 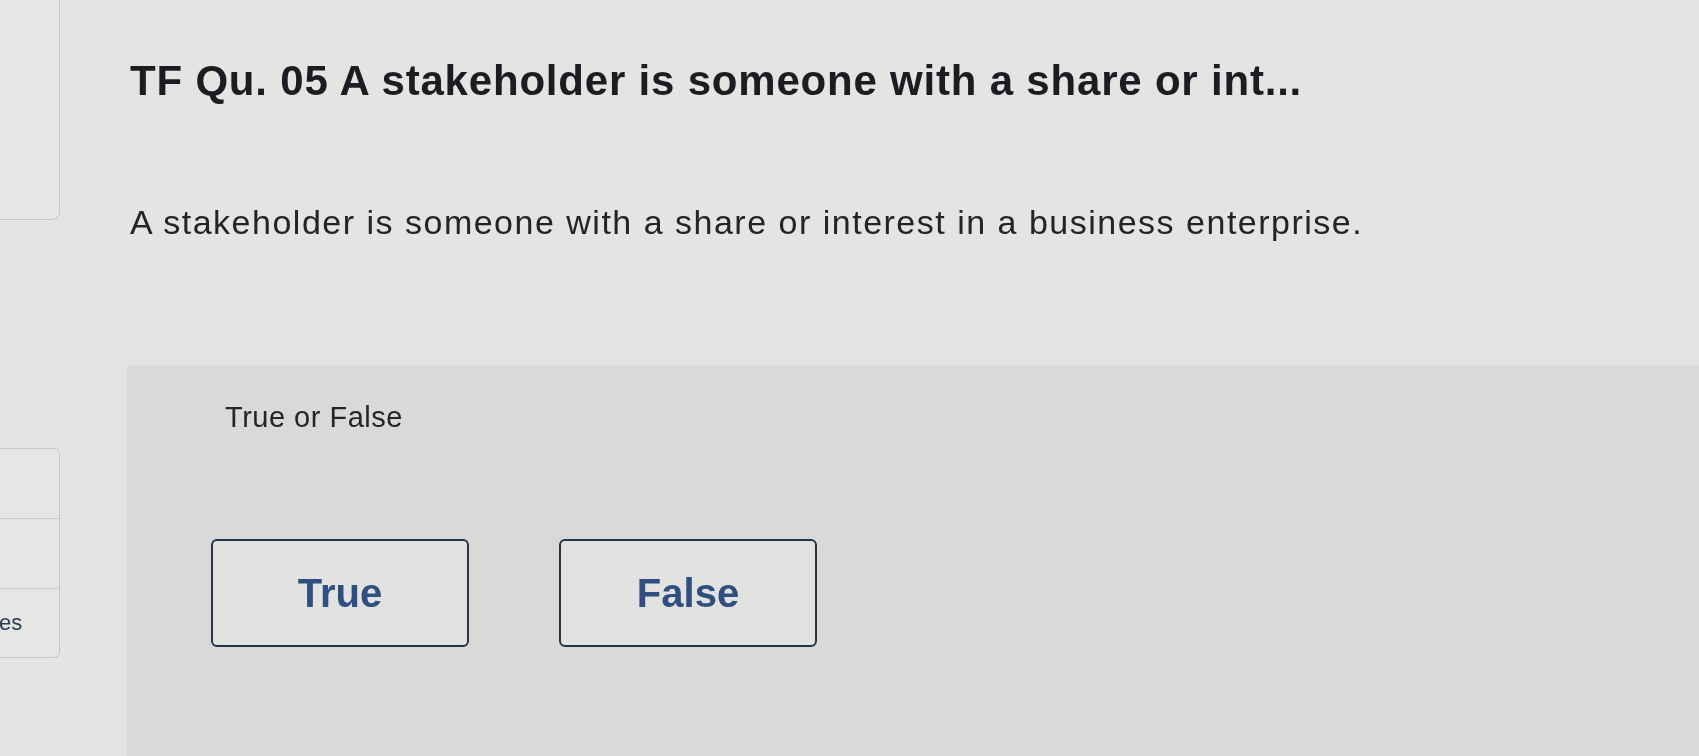 What do you see at coordinates (314, 417) in the screenshot?
I see `answer-prompt: True or False` at bounding box center [314, 417].